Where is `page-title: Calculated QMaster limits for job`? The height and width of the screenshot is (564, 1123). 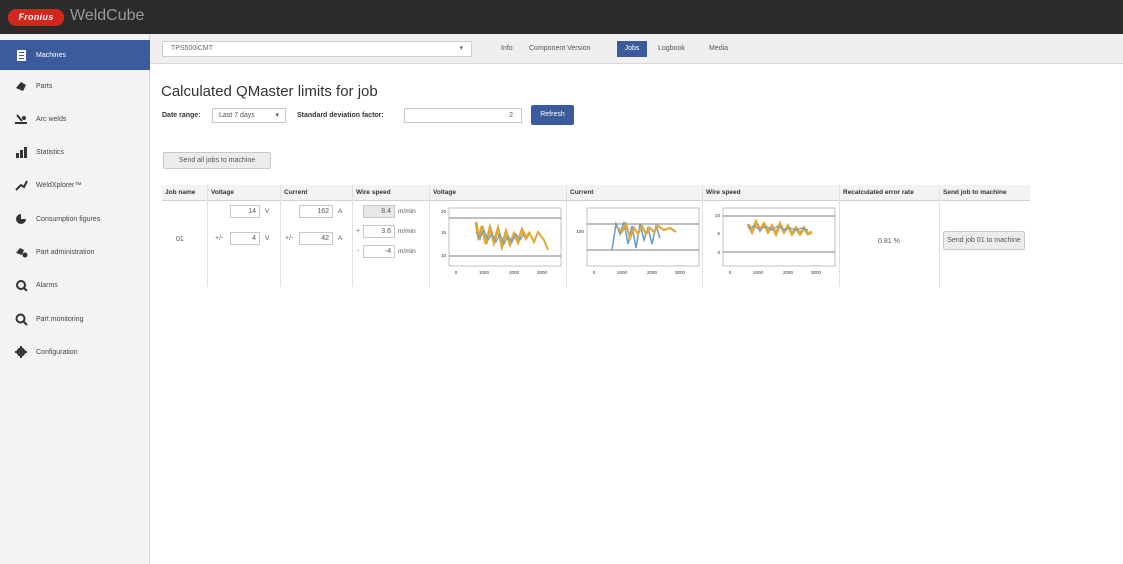
page-title: Calculated QMaster limits for job is located at coordinates (269, 91).